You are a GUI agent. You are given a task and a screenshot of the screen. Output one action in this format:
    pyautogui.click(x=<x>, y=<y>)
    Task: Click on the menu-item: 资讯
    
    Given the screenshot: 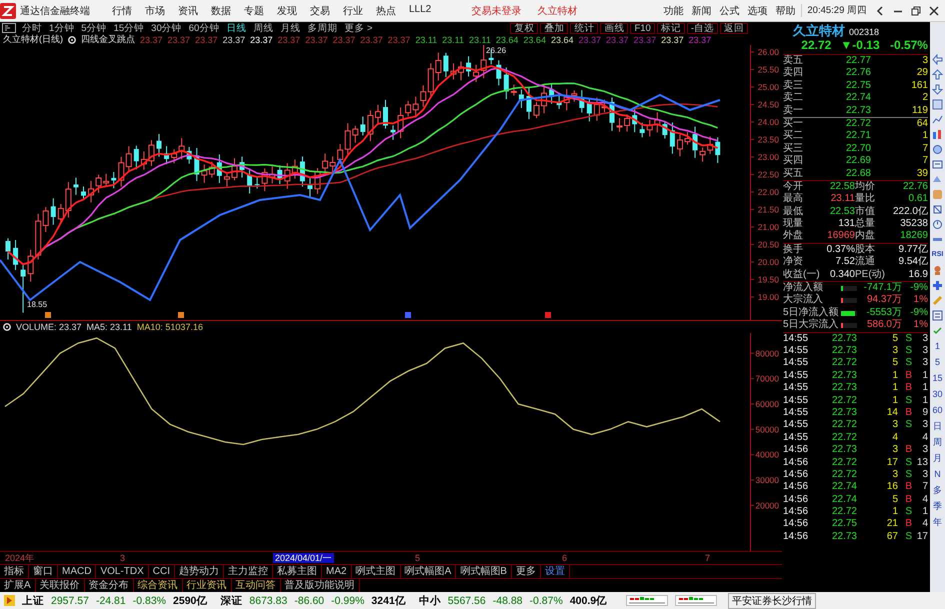 What is the action you would take?
    pyautogui.click(x=188, y=11)
    